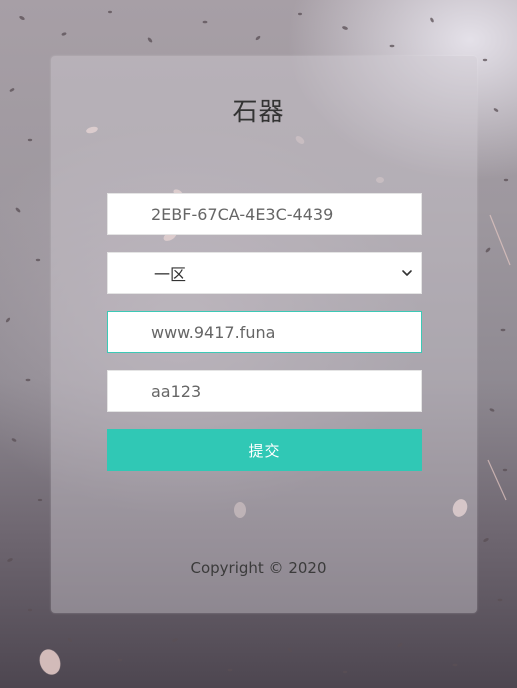 The width and height of the screenshot is (517, 688). I want to click on server-select: 一区, so click(264, 273).